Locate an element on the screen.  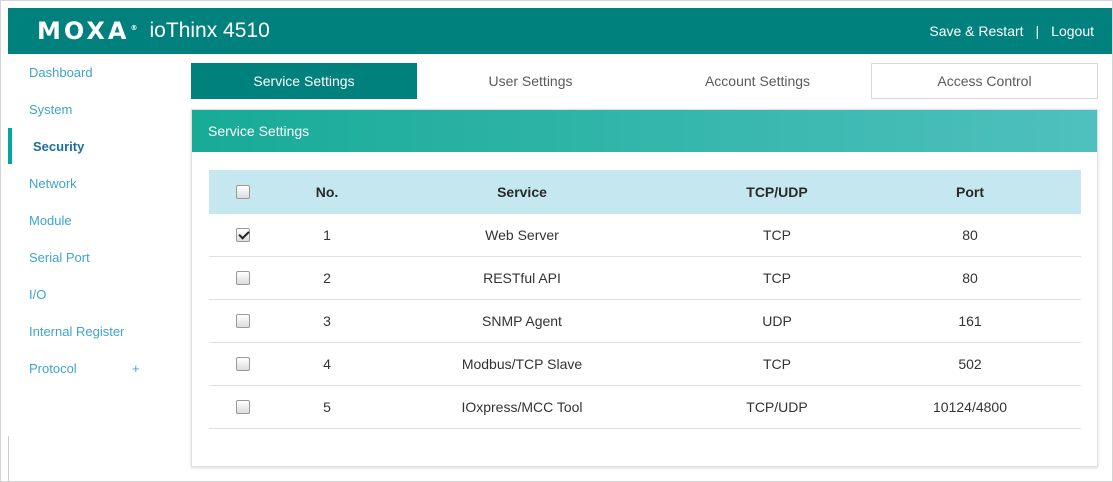
sidebar-item-module: Module is located at coordinates (83, 220).